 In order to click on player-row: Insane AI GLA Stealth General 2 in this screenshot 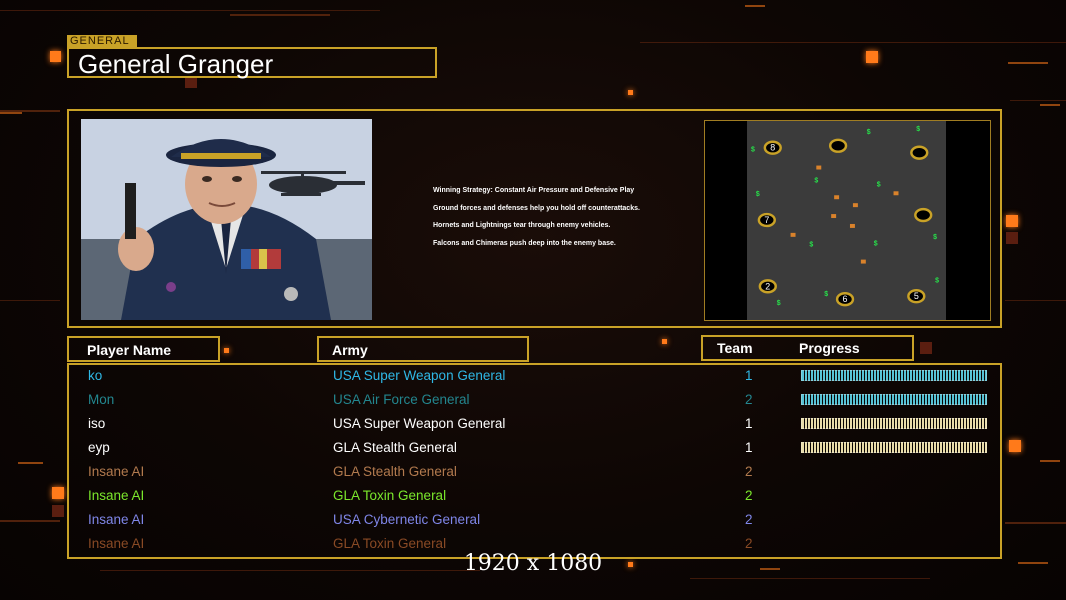, I will do `click(534, 473)`.